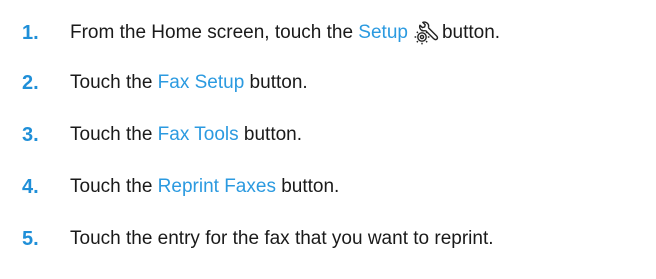  Describe the element at coordinates (30, 83) in the screenshot. I see `step-number: 2.` at that location.